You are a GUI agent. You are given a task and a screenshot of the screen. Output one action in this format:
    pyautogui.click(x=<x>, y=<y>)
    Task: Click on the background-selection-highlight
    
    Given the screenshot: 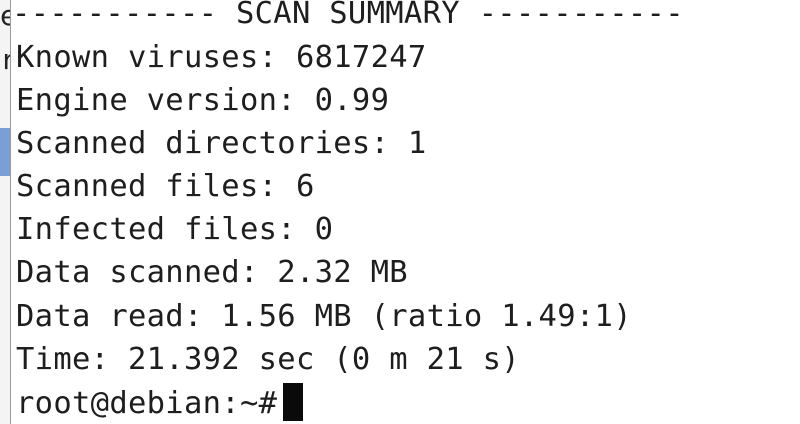 What is the action you would take?
    pyautogui.click(x=5, y=152)
    